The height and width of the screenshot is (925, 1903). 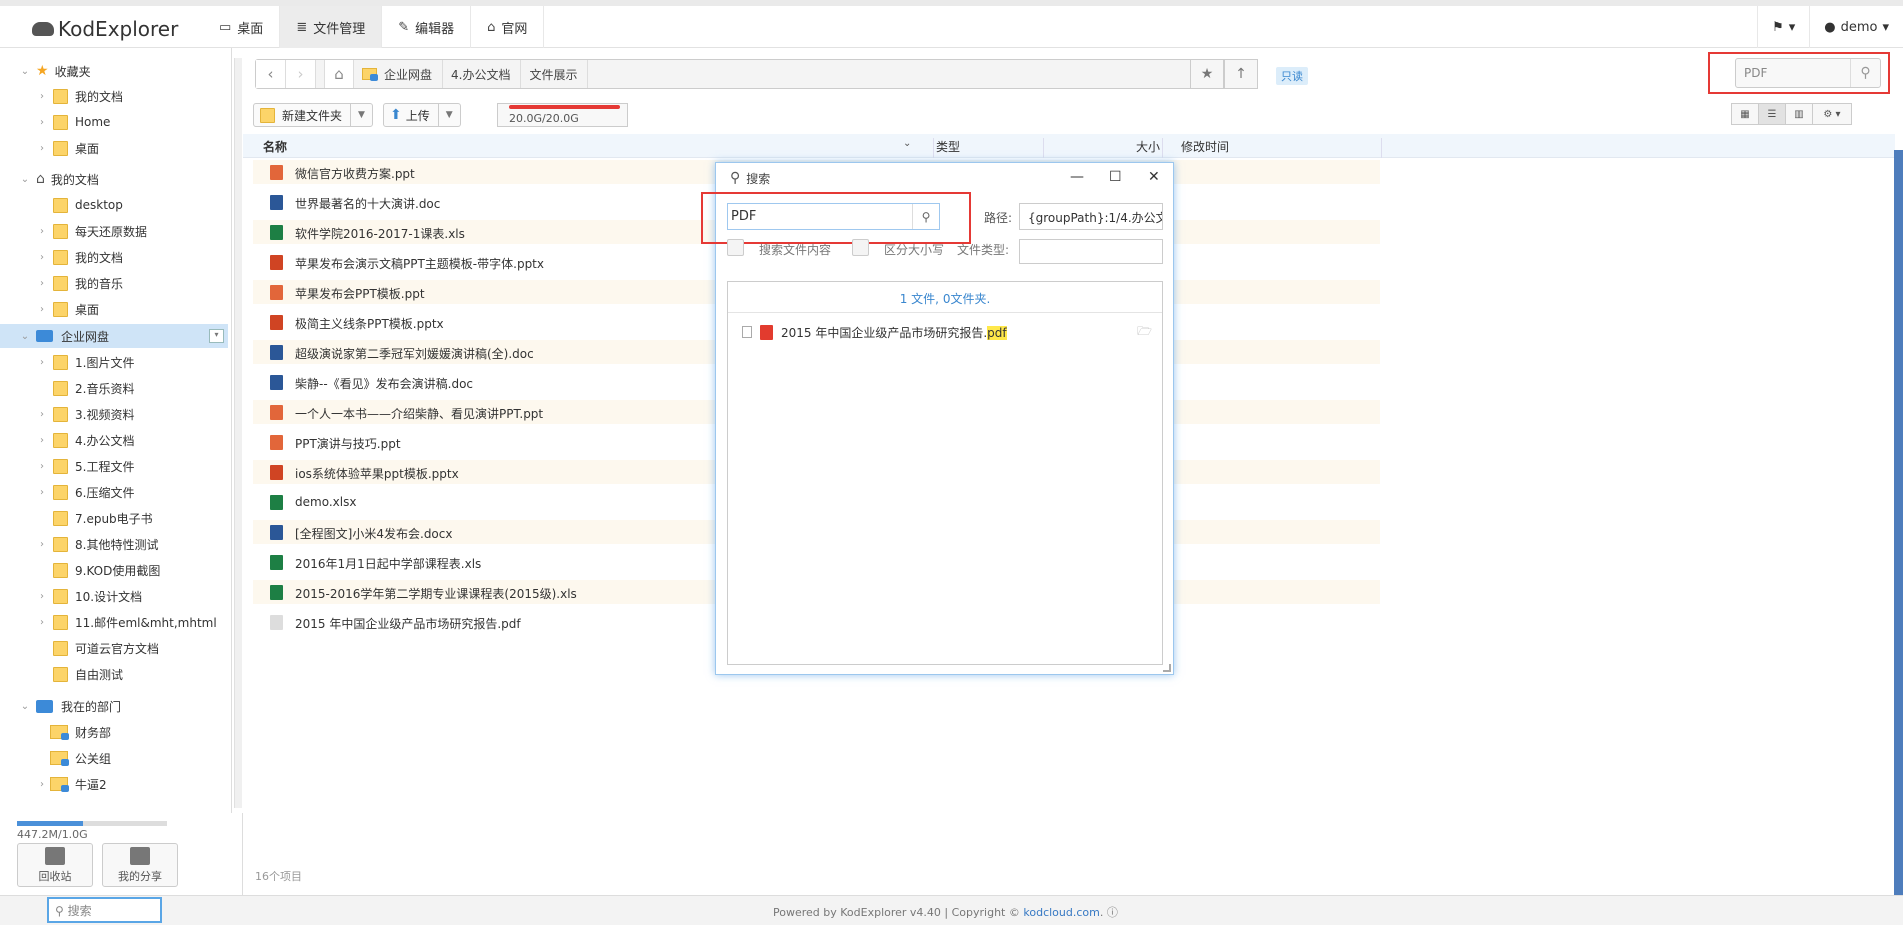 What do you see at coordinates (1808, 73) in the screenshot?
I see `top-search: PDF ⚲` at bounding box center [1808, 73].